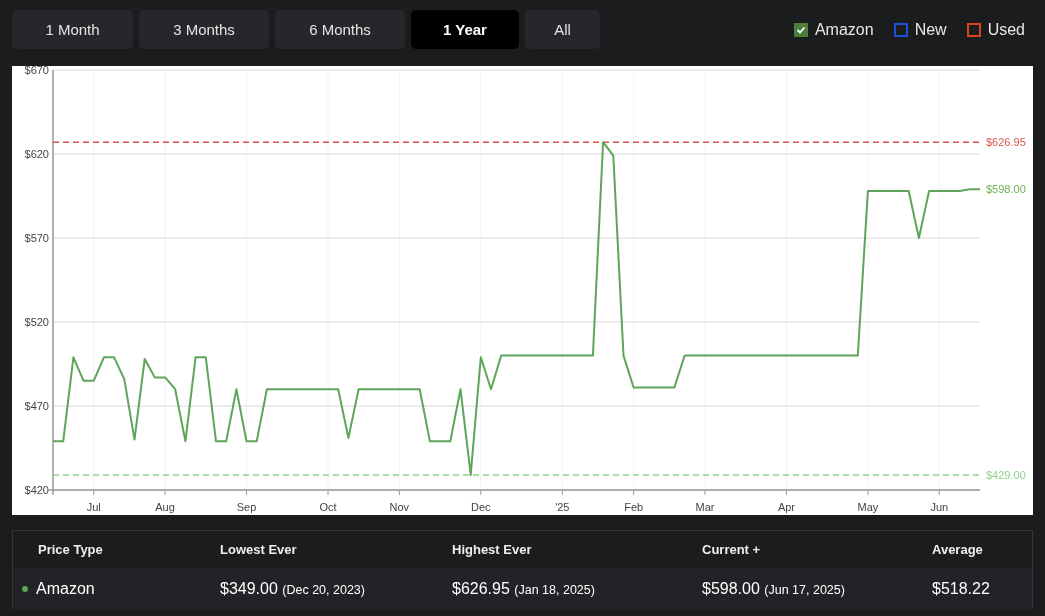 The width and height of the screenshot is (1045, 616). Describe the element at coordinates (328, 507) in the screenshot. I see `x-axis-label: Oct` at that location.